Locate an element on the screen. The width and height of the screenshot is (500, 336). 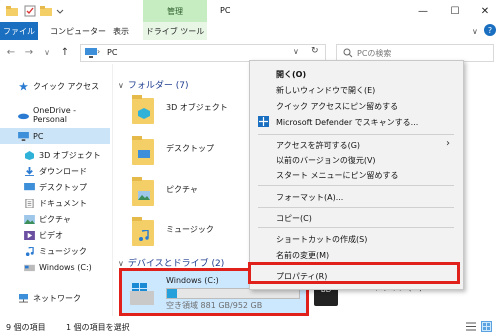
window-title: PC is located at coordinates (225, 10).